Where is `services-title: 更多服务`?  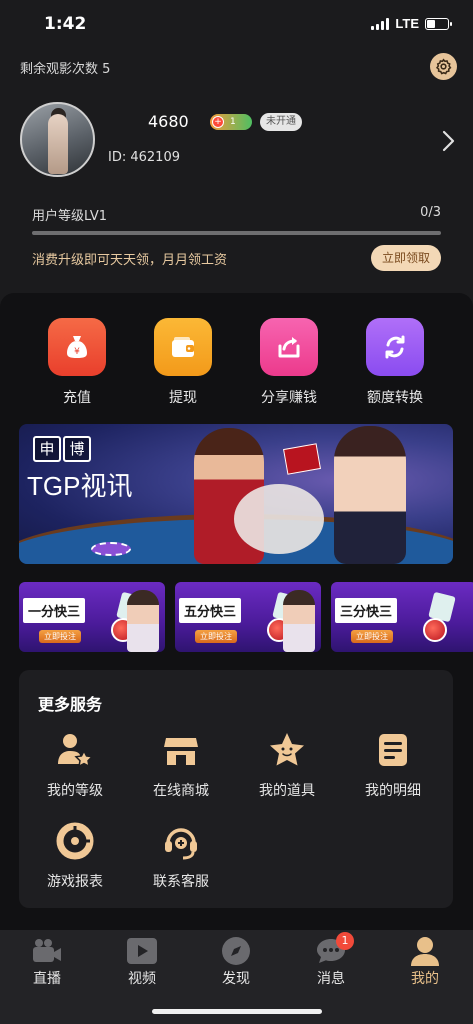
services-title: 更多服务 is located at coordinates (70, 704).